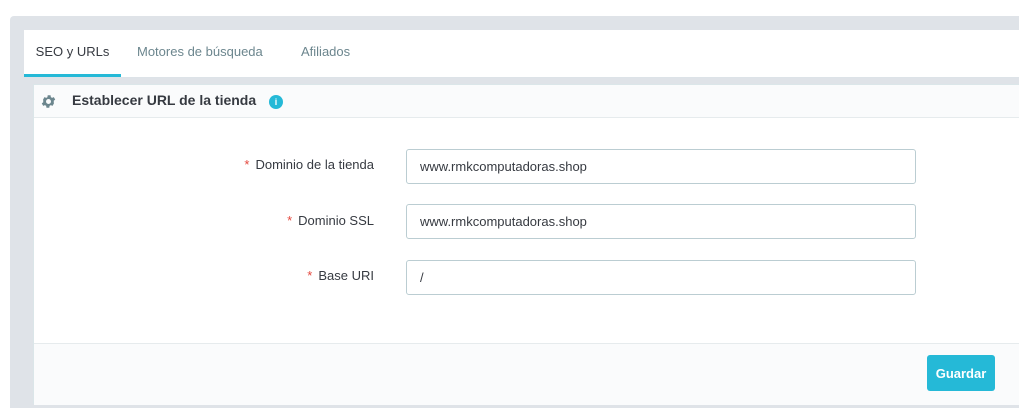 The image size is (1019, 408). Describe the element at coordinates (961, 373) in the screenshot. I see `save-button: Guardar` at that location.